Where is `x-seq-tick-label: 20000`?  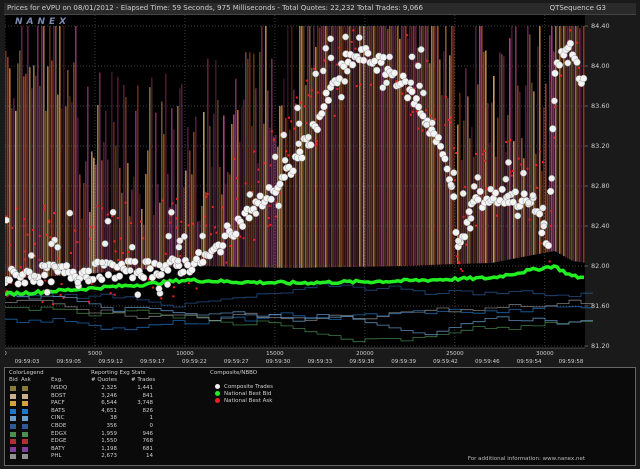 x-seq-tick-label: 20000 is located at coordinates (365, 354).